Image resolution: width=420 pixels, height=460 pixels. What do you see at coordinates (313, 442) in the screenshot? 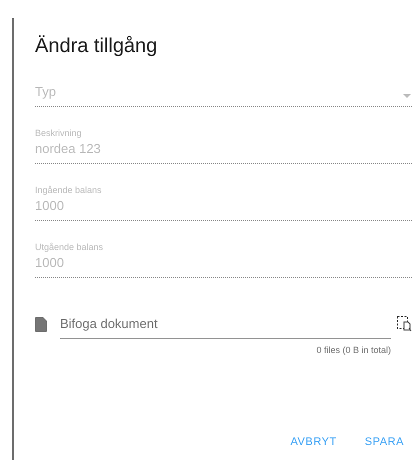
I see `cancel-button: AVBRYT` at bounding box center [313, 442].